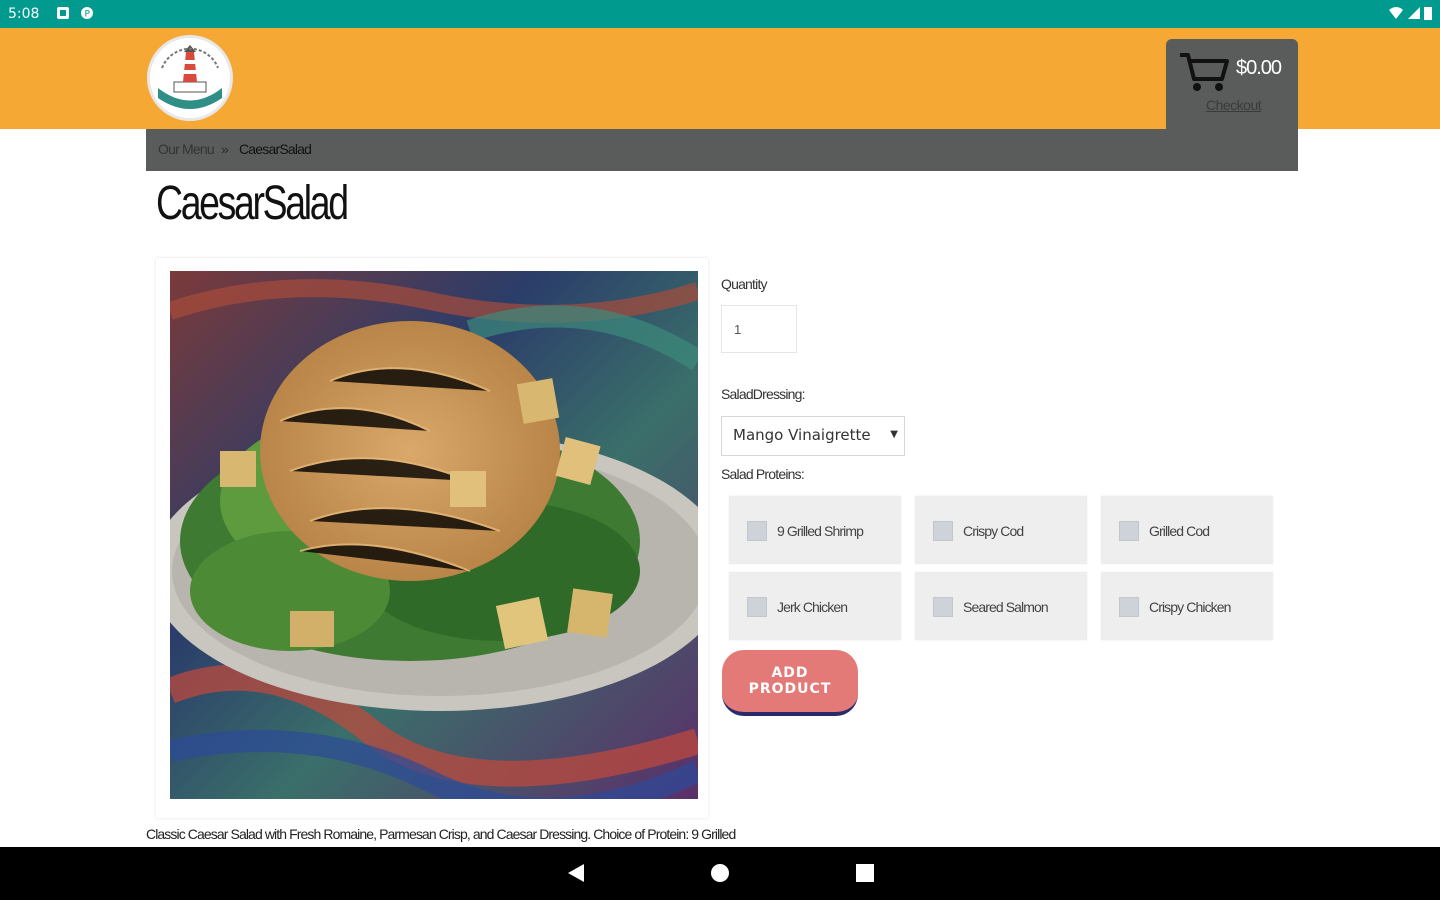 The height and width of the screenshot is (900, 1440). What do you see at coordinates (186, 149) in the screenshot?
I see `breadcrumb-our-menu: Our Menu` at bounding box center [186, 149].